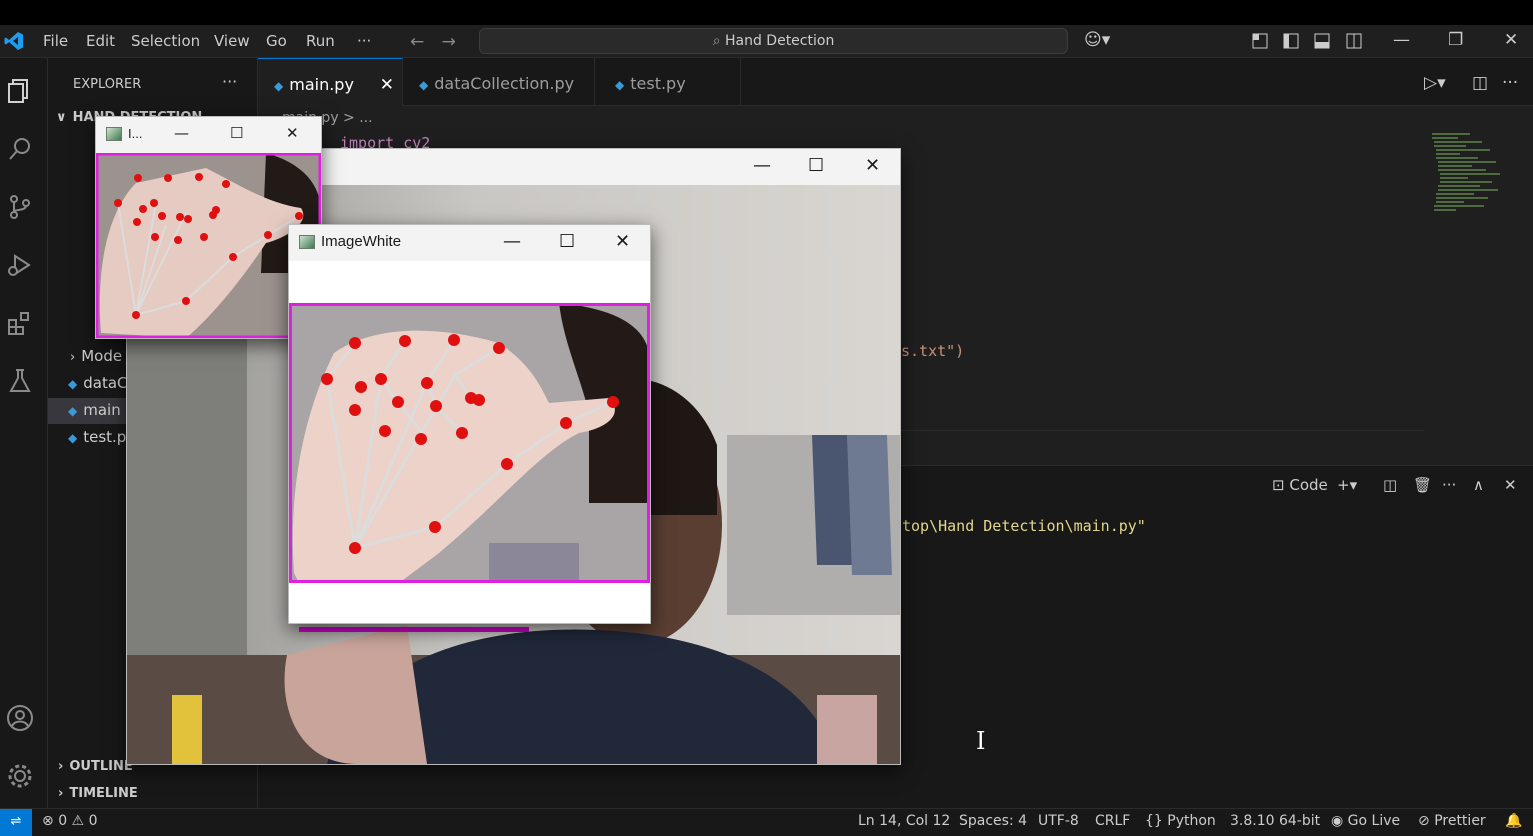 This screenshot has height=836, width=1533. What do you see at coordinates (1180, 821) in the screenshot?
I see `language-mode: {} Python` at bounding box center [1180, 821].